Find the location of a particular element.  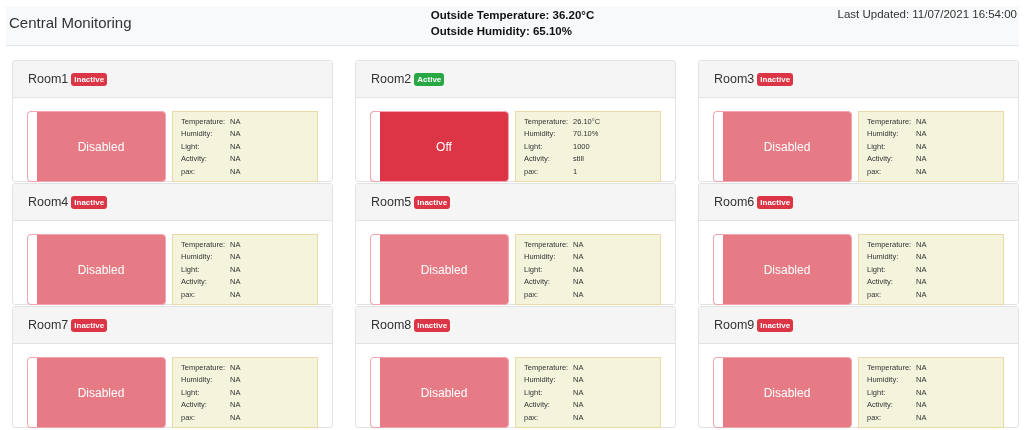

room-name: Room4 is located at coordinates (48, 202).